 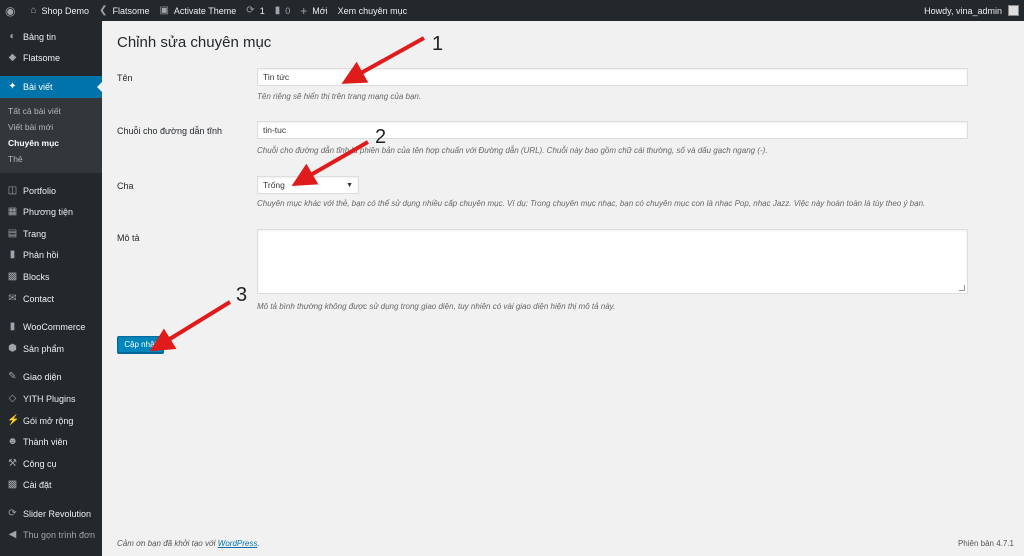 What do you see at coordinates (438, 44) in the screenshot?
I see `annotation-number-1: 1` at bounding box center [438, 44].